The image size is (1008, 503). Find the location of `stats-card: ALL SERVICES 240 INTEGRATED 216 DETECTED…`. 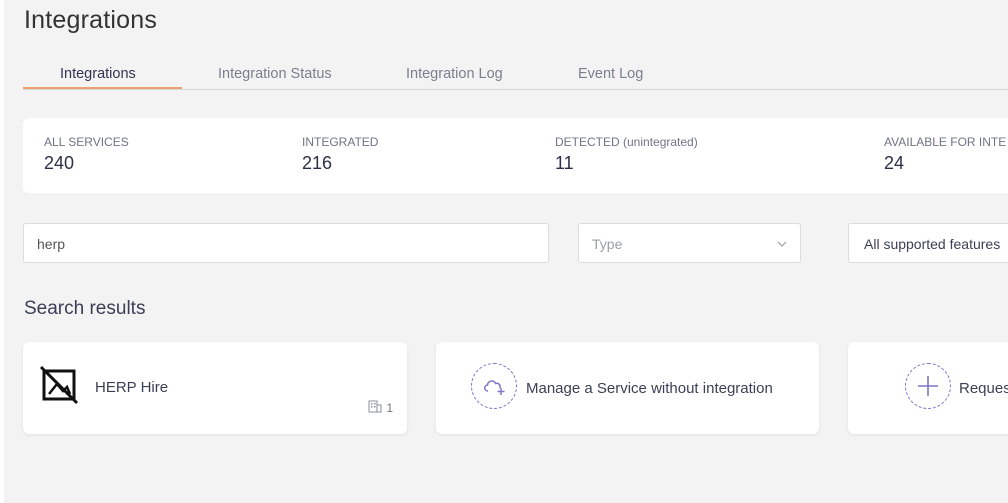

stats-card: ALL SERVICES 240 INTEGRATED 216 DETECTED… is located at coordinates (515, 155).